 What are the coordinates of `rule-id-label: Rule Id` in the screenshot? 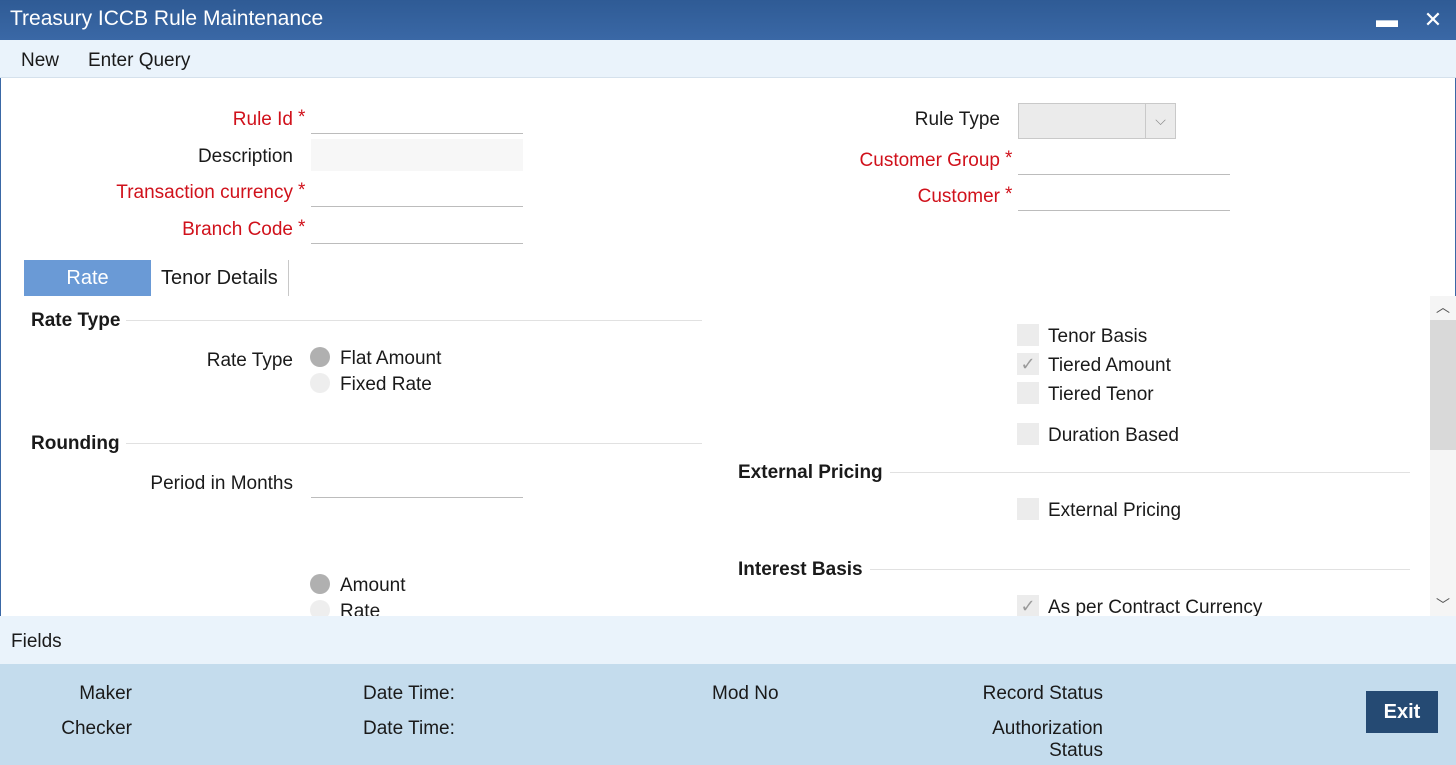 It's located at (262, 119).